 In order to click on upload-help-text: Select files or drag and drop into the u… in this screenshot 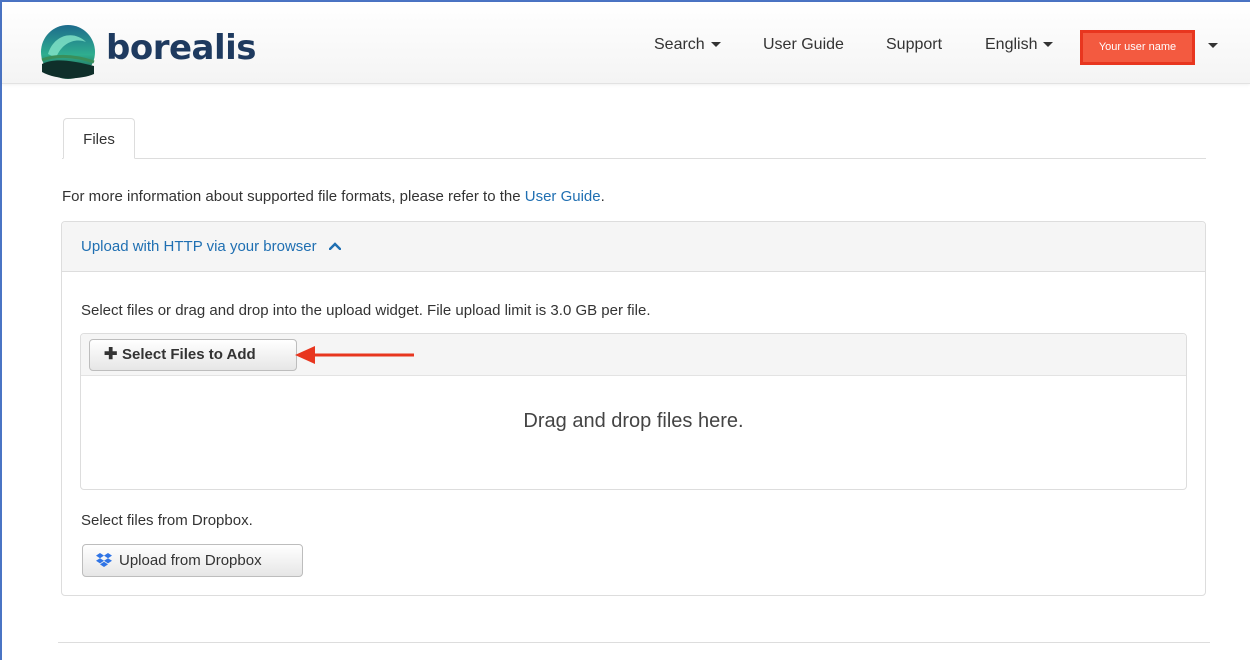, I will do `click(366, 310)`.